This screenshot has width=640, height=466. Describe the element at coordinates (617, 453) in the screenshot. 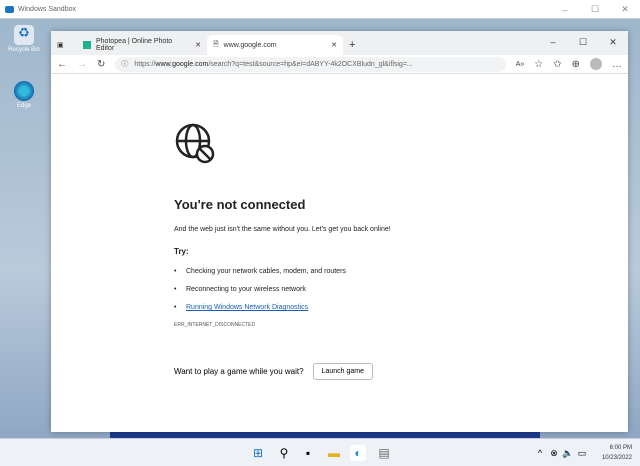

I see `clock: 6:00 PM 10/23/2022` at that location.